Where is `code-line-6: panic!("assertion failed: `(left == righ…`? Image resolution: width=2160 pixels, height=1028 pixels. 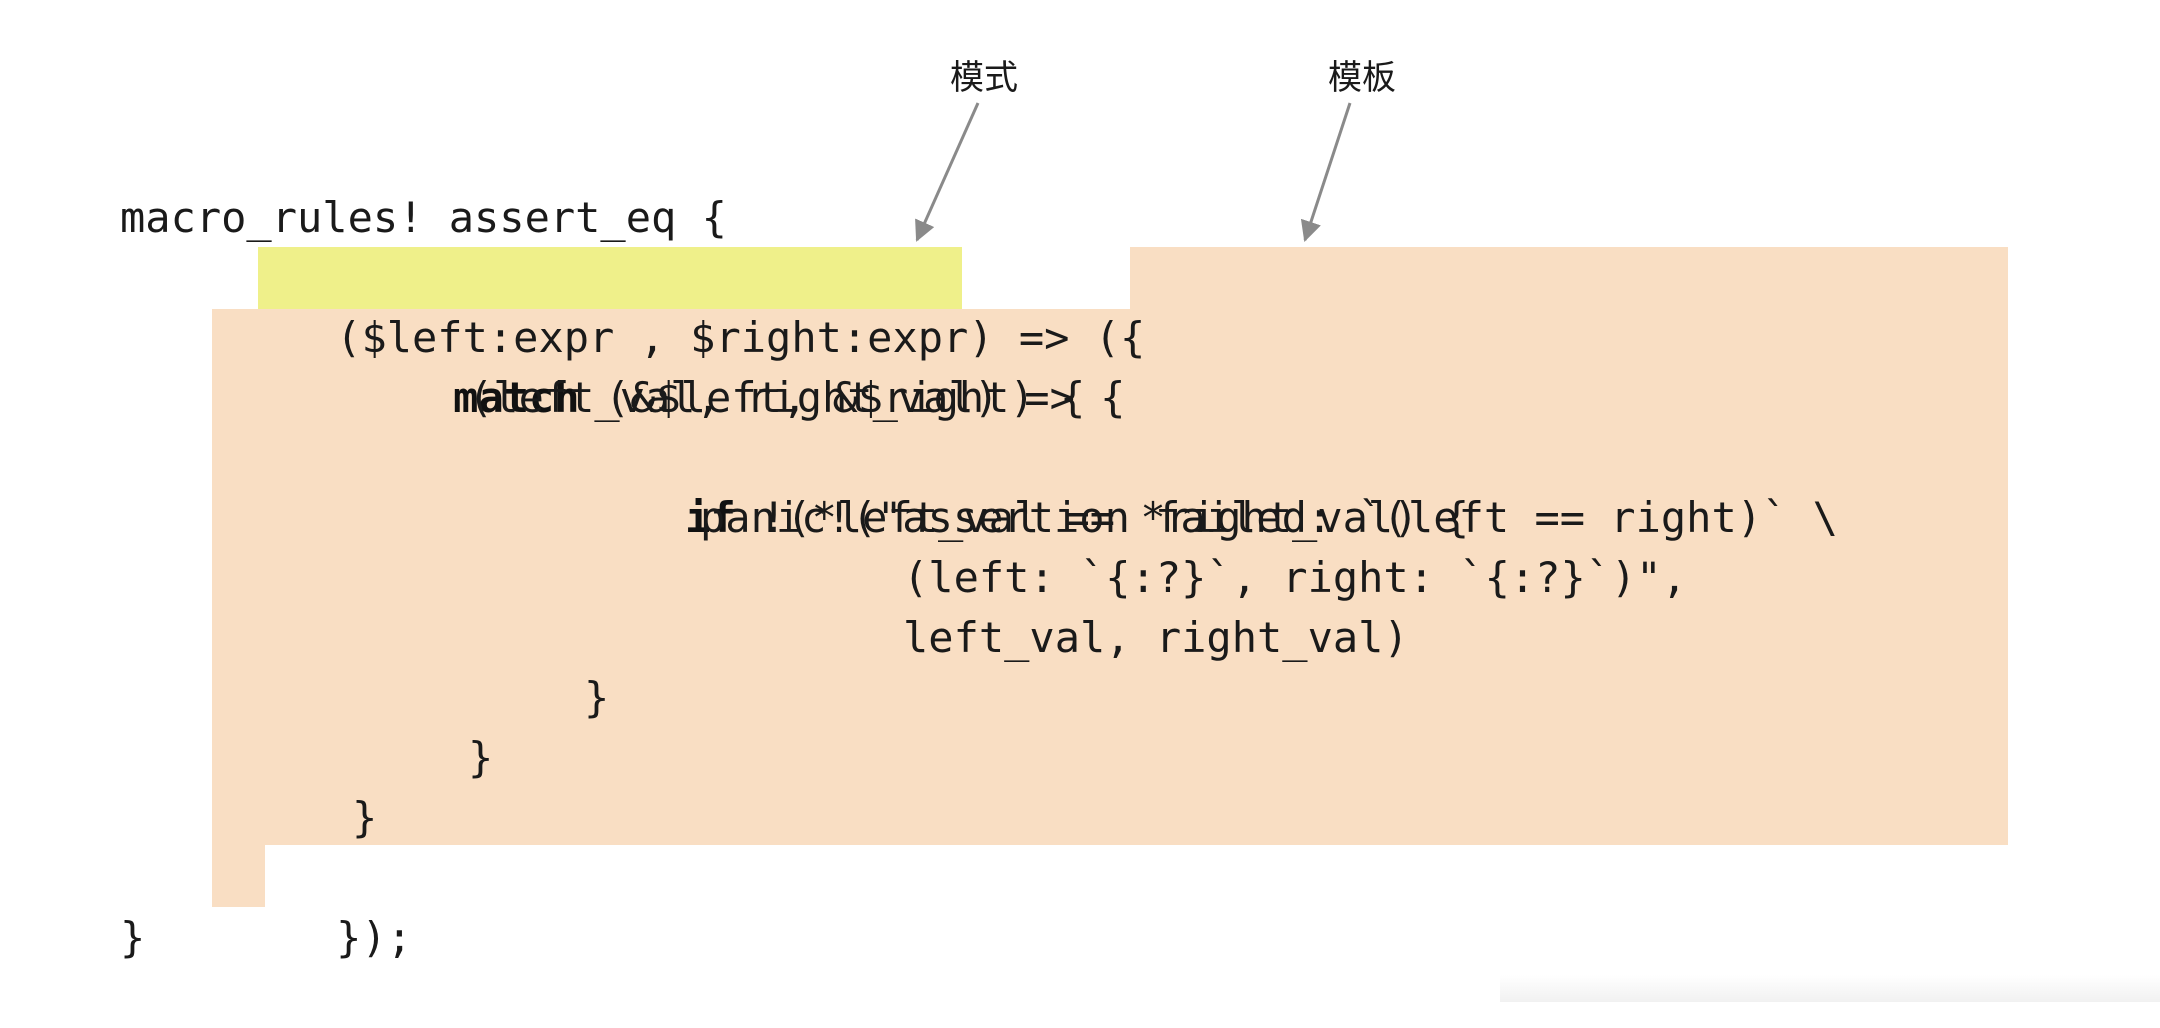 code-line-6: panic!("assertion failed: `(left == righ… is located at coordinates (1269, 517).